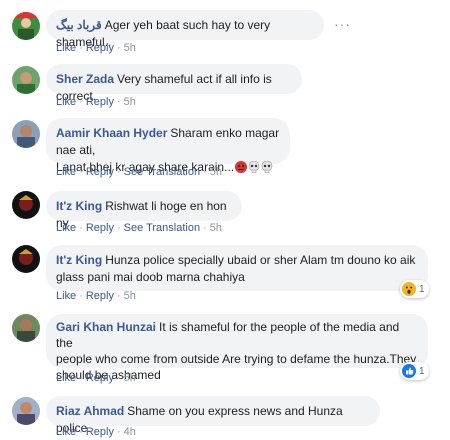 Image resolution: width=450 pixels, height=440 pixels. I want to click on comment-actions: Like · Reply · 4h, so click(96, 432).